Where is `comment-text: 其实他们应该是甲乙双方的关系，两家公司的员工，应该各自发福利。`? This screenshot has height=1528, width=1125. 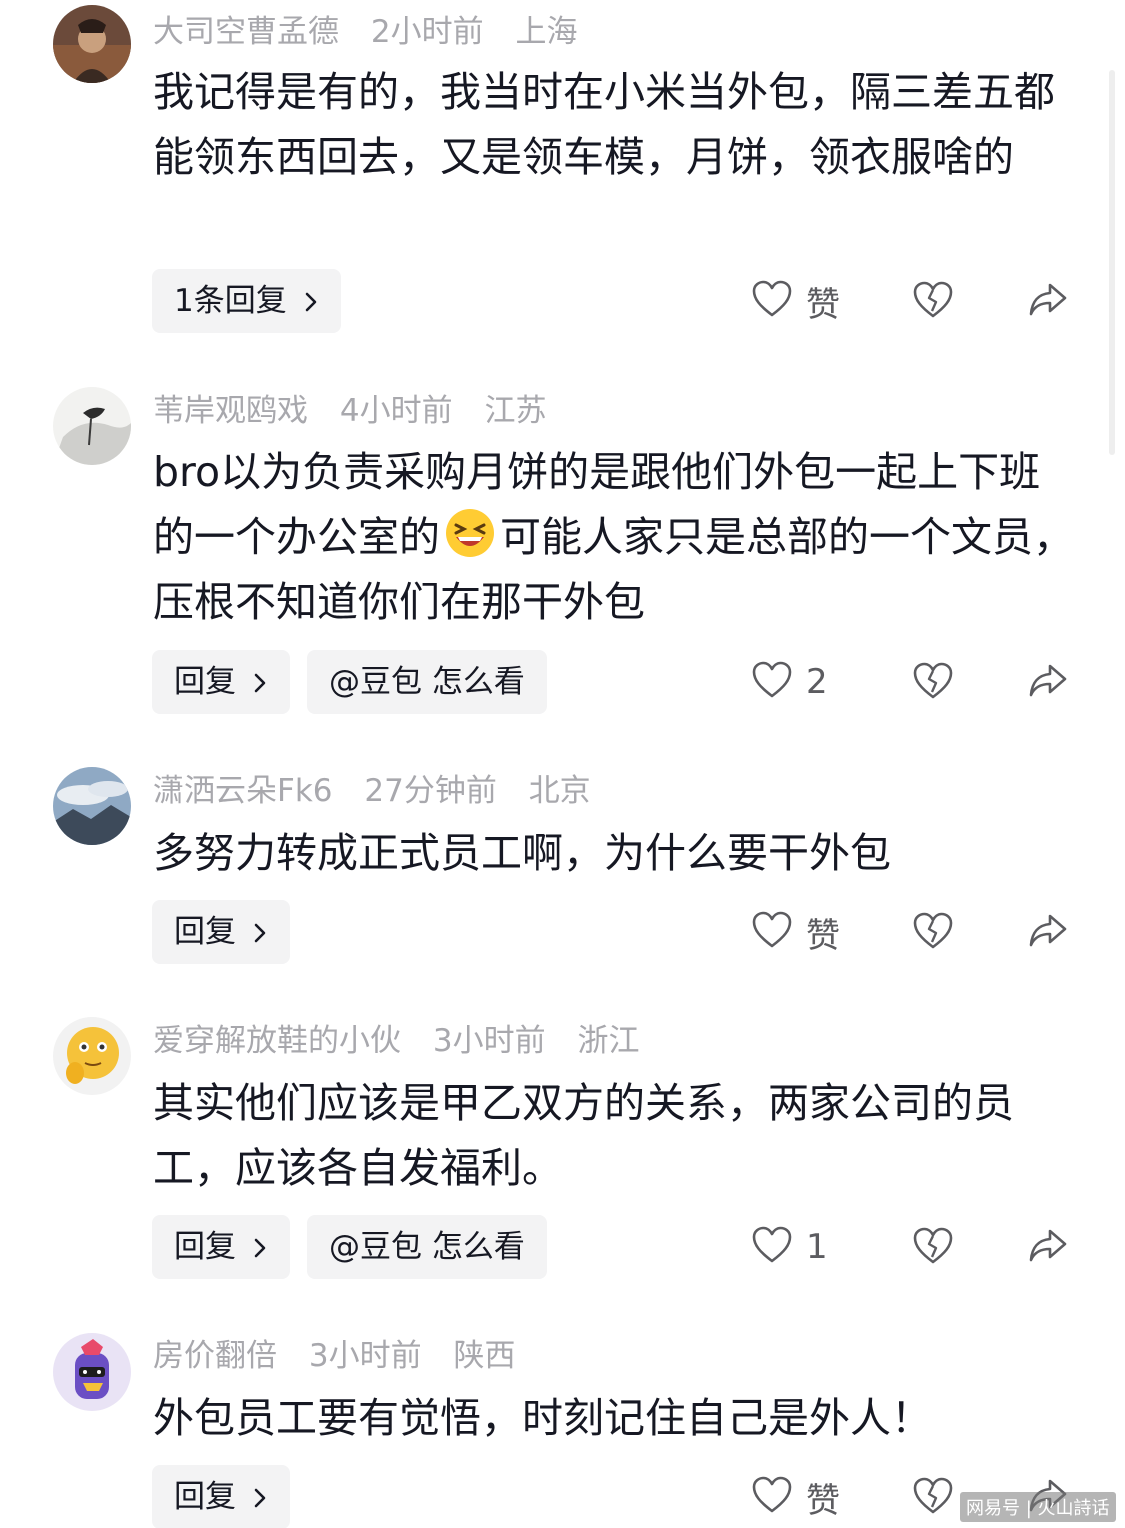 comment-text: 其实他们应该是甲乙双方的关系，两家公司的员工，应该各自发福利。 is located at coordinates (583, 1135).